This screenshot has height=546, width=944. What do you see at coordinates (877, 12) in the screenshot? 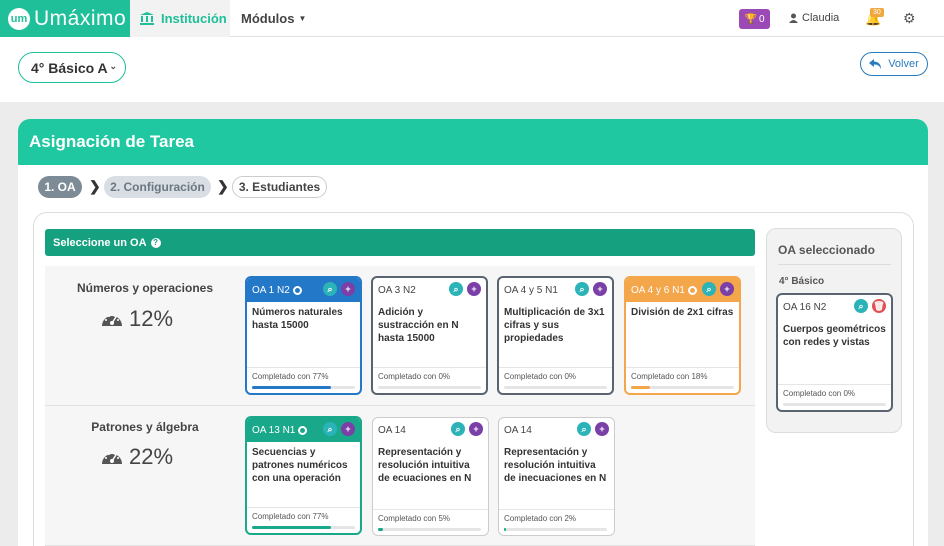
I see `notification-count: 30` at bounding box center [877, 12].